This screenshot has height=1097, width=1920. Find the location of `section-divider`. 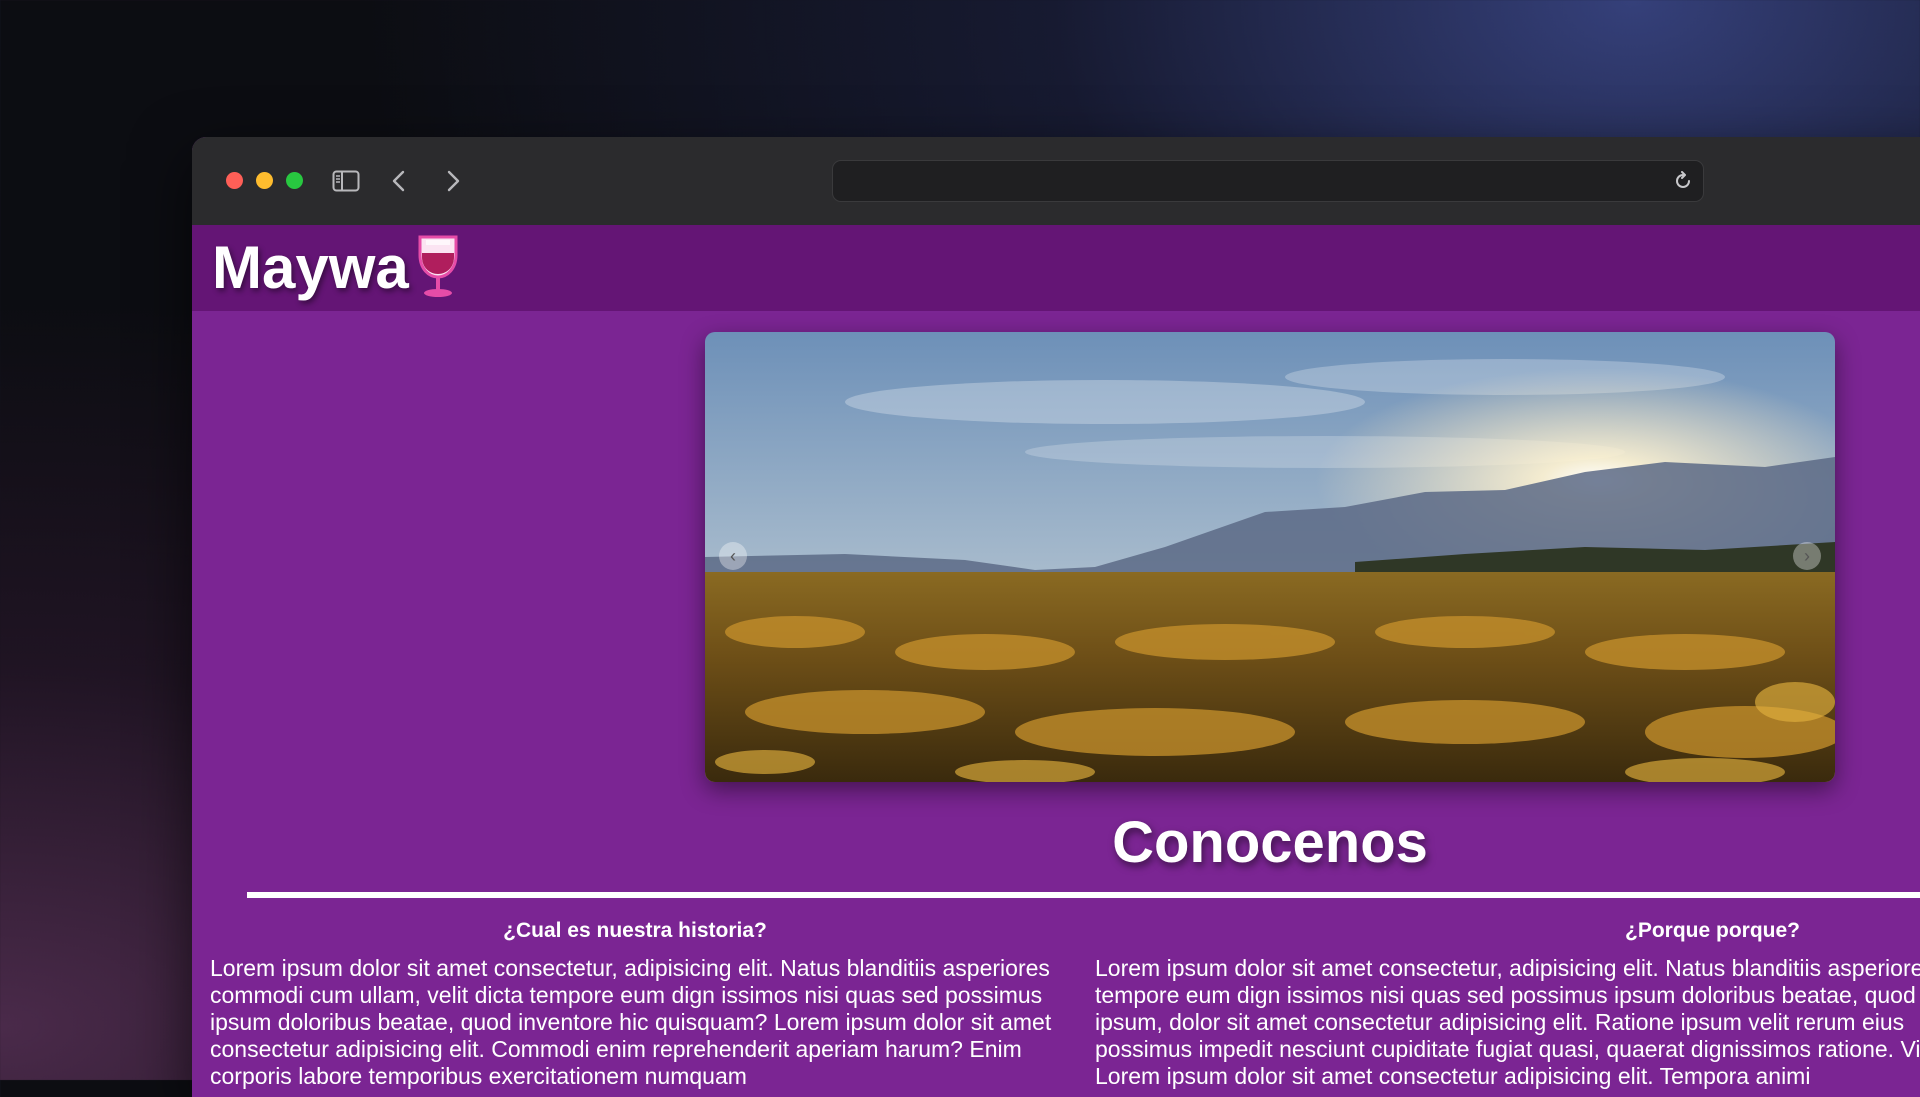

section-divider is located at coordinates (1083, 895).